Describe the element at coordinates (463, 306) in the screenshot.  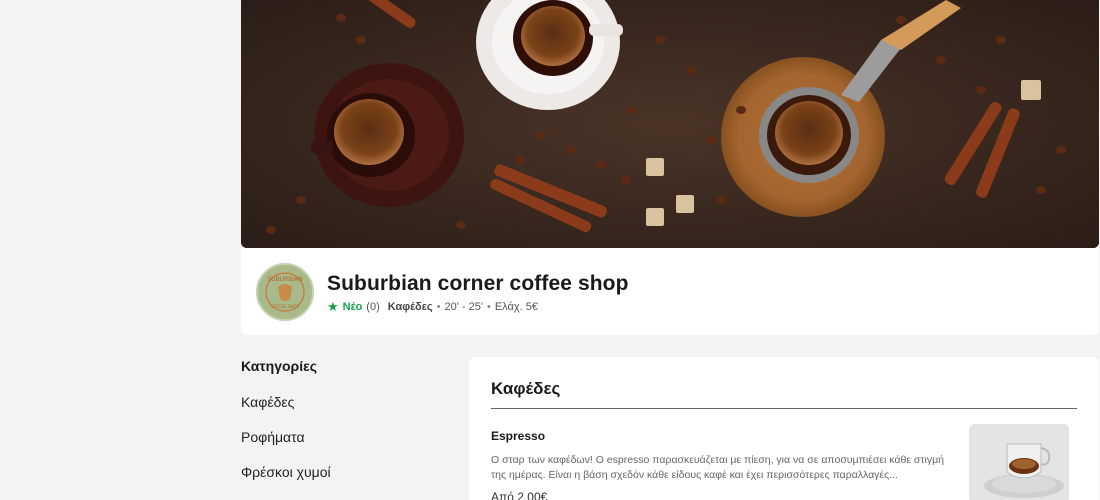
I see `delivery-time: 20' - 25'` at that location.